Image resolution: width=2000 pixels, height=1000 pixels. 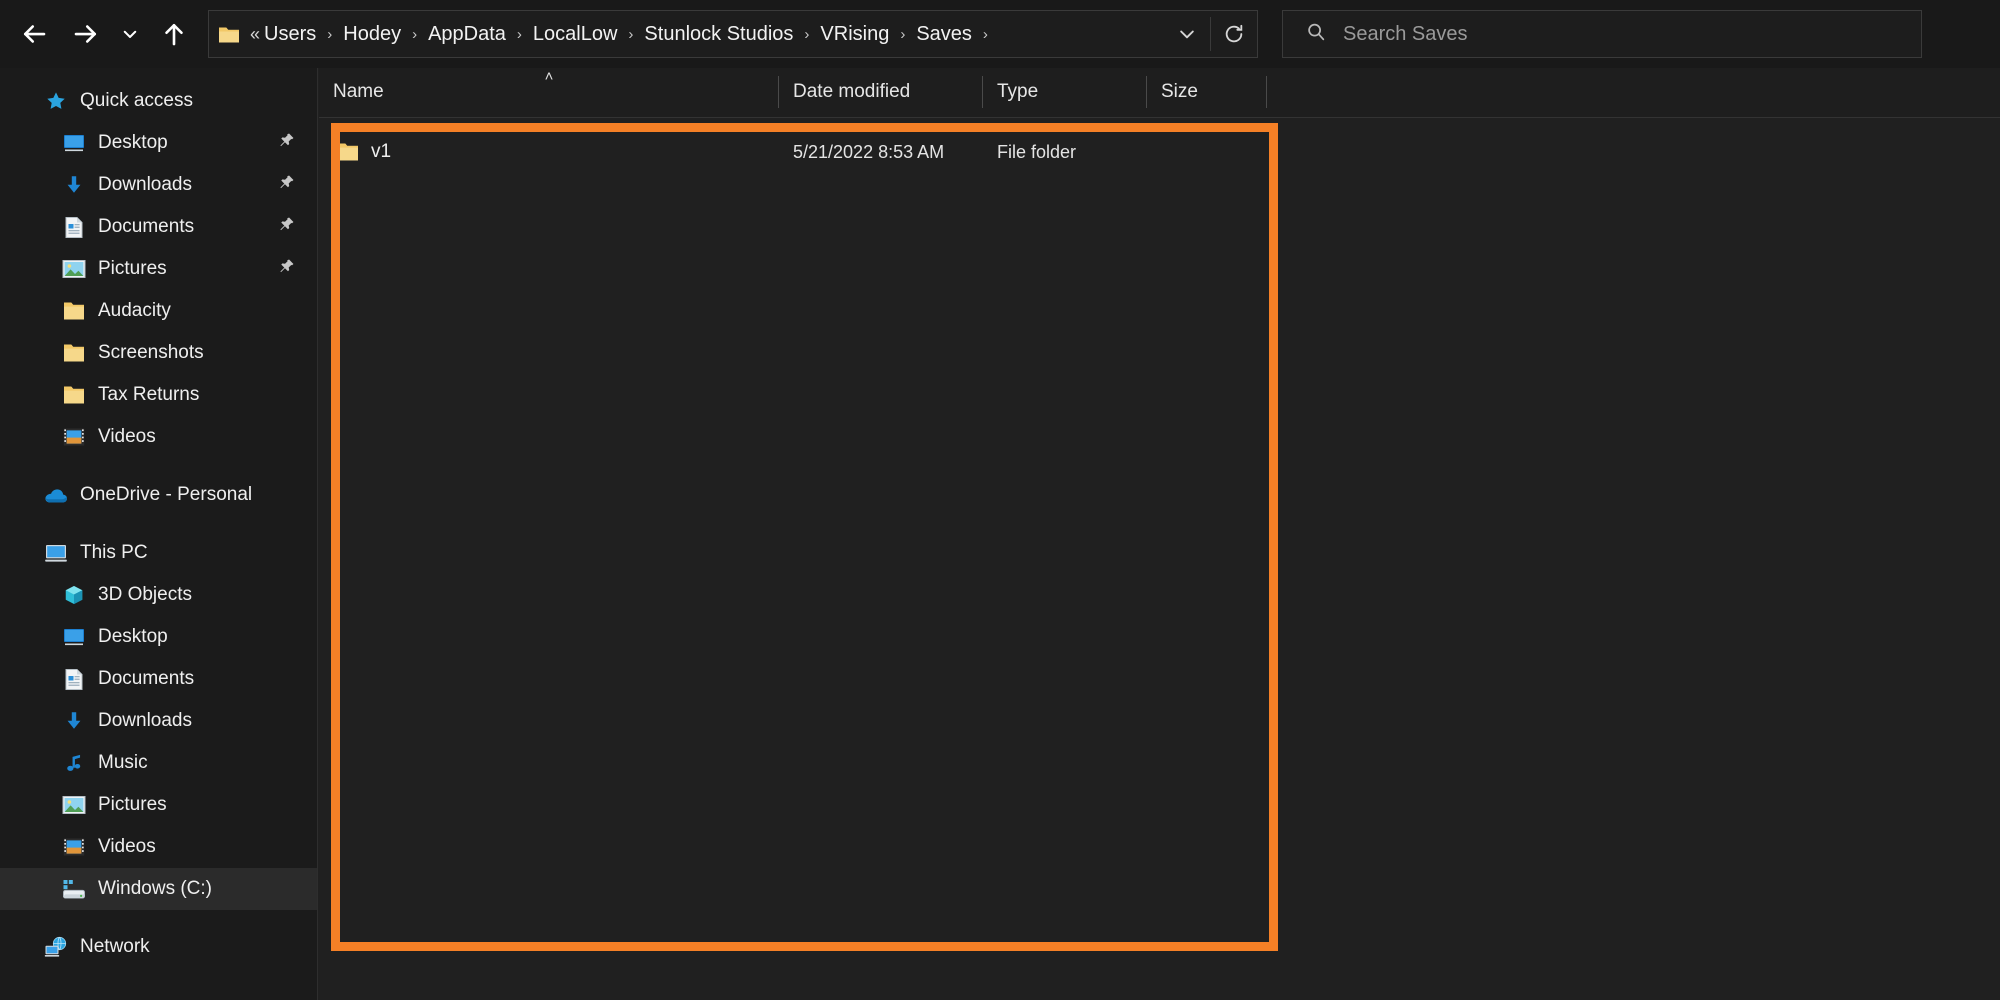 I want to click on music-icon, so click(x=74, y=763).